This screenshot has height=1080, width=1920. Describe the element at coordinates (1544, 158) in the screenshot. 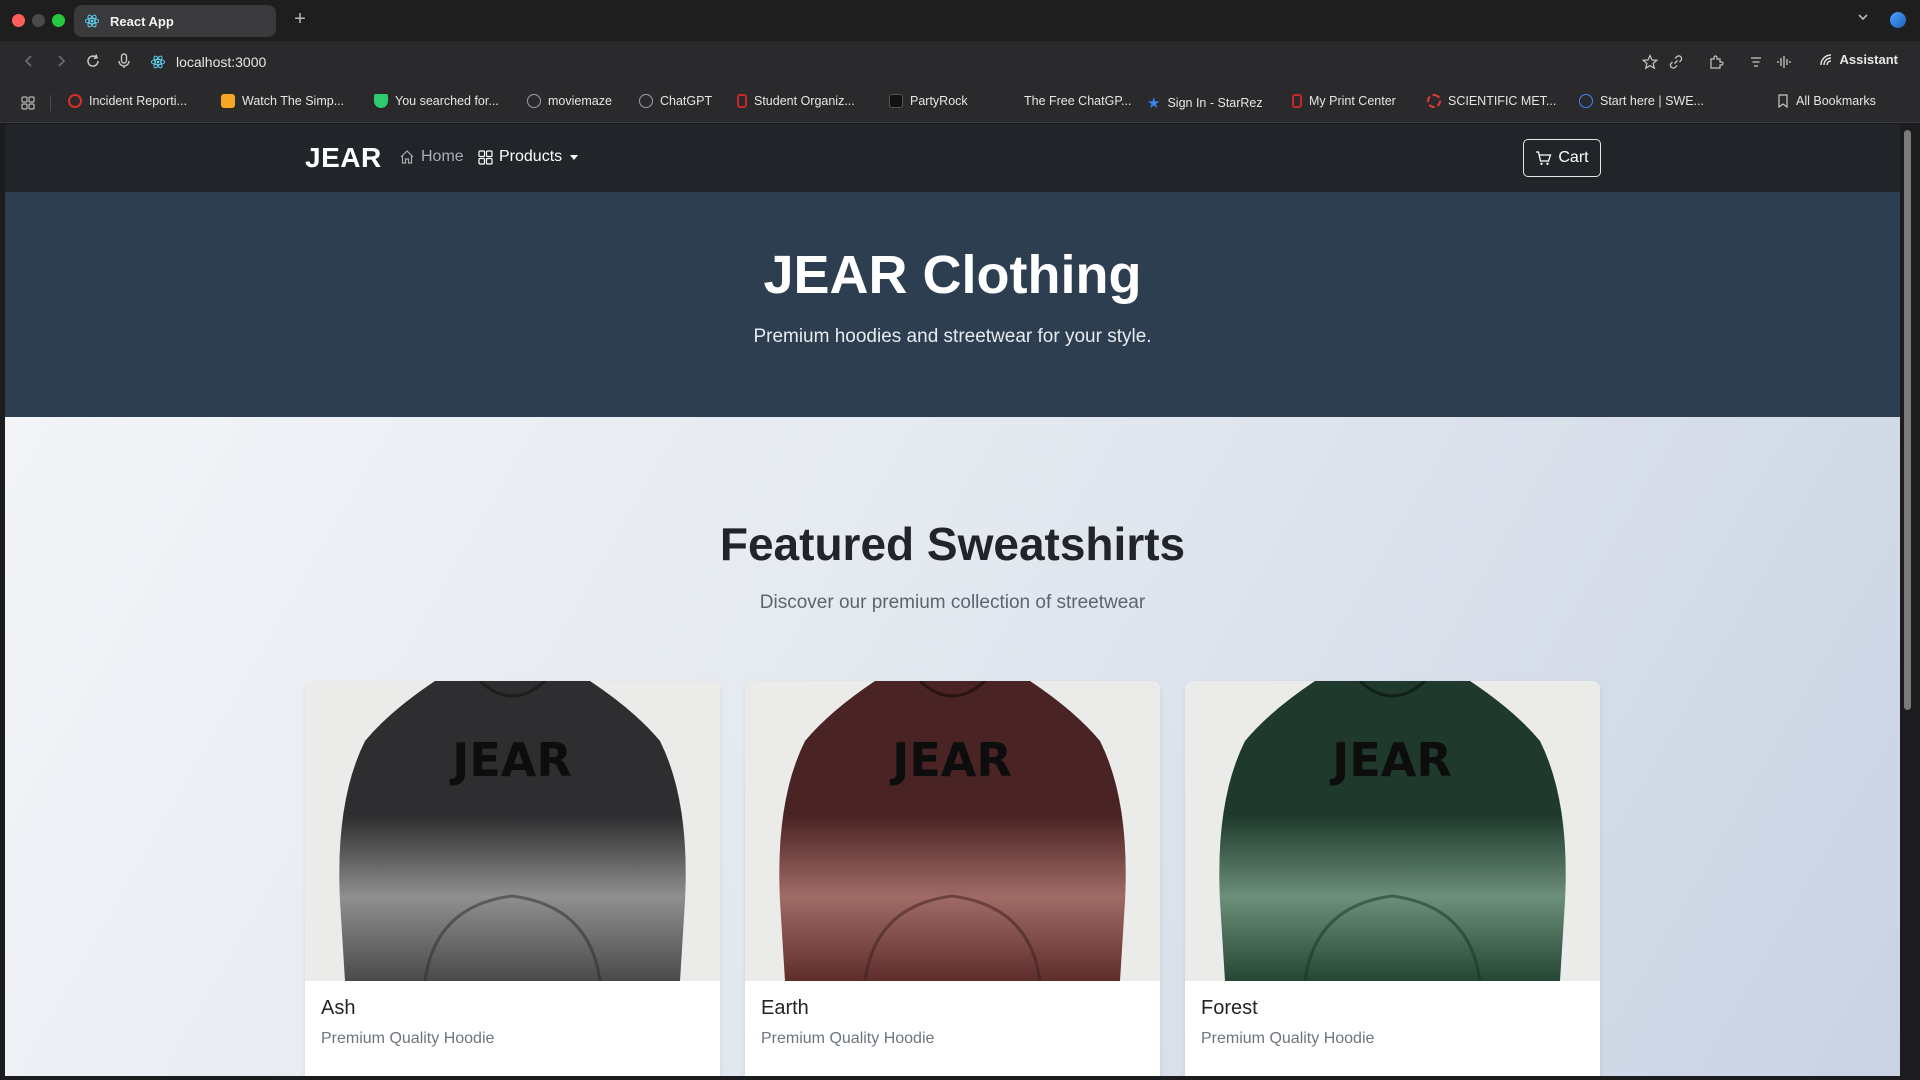

I see `cart-icon` at that location.